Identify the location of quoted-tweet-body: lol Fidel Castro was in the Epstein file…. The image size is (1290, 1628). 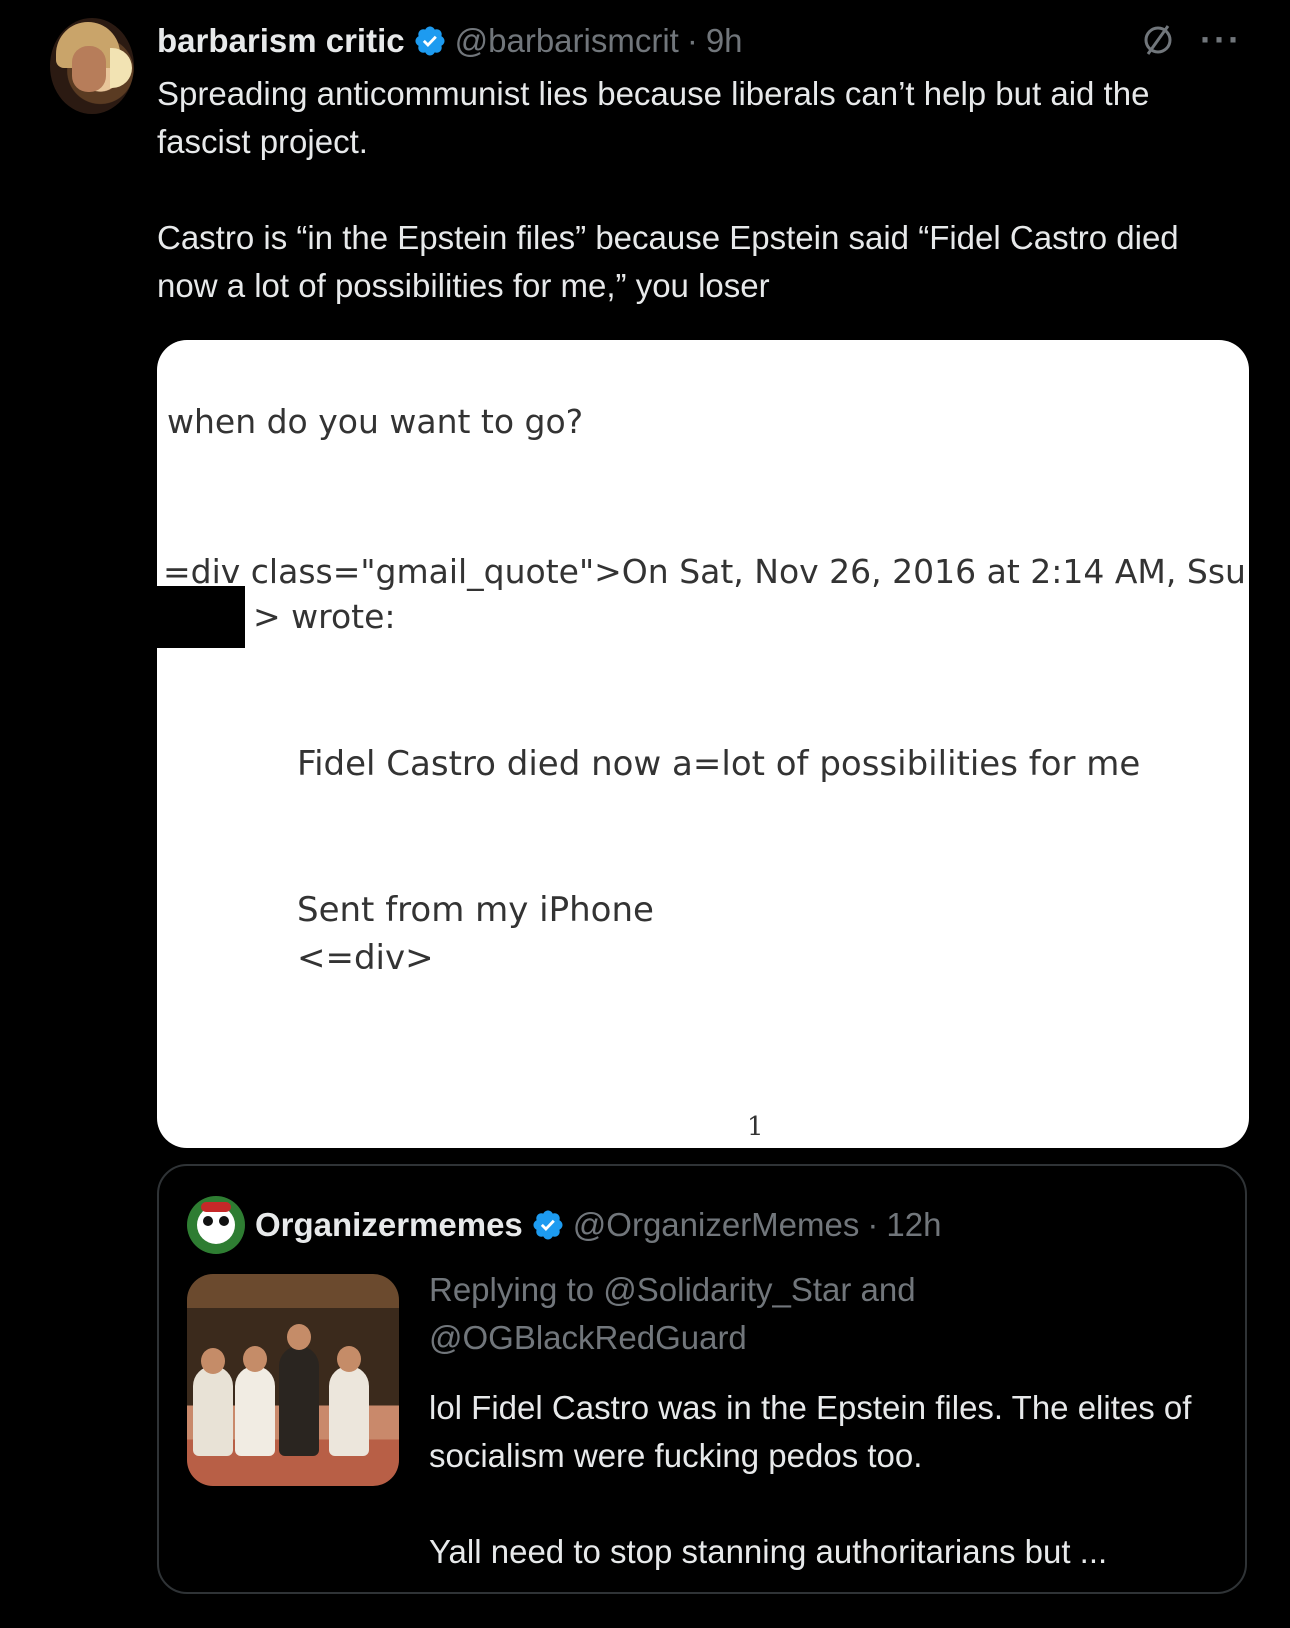
(824, 1480).